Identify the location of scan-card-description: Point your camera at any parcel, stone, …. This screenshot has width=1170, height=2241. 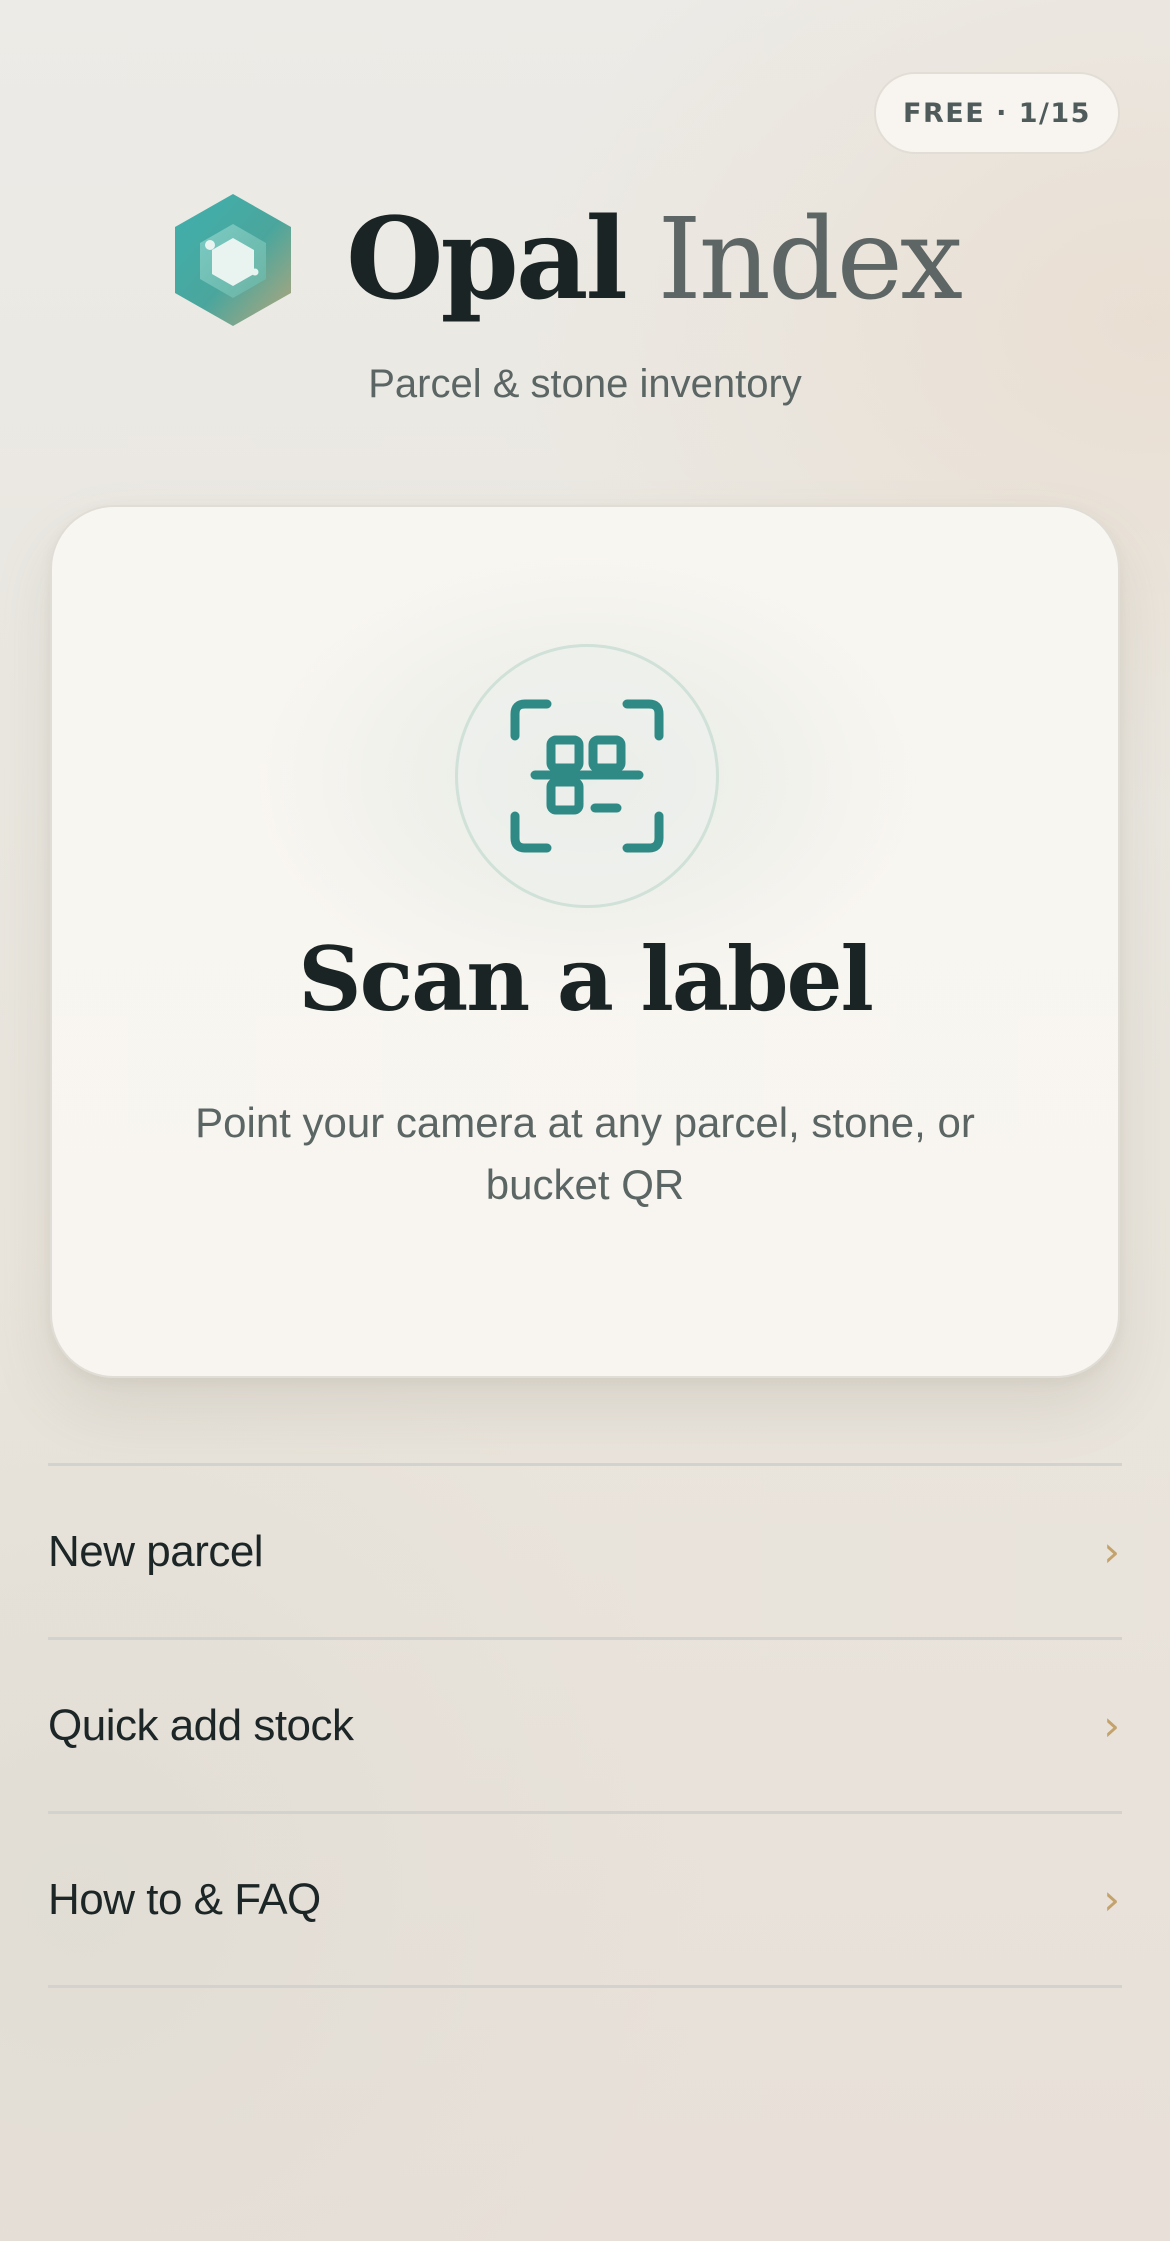
(585, 1153).